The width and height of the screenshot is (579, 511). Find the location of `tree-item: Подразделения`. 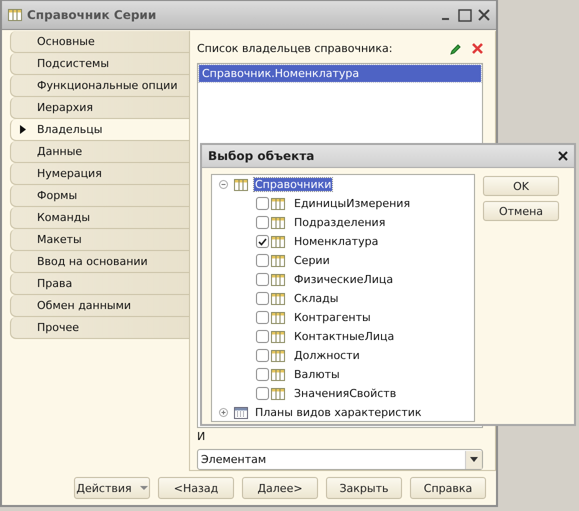

tree-item: Подразделения is located at coordinates (339, 222).